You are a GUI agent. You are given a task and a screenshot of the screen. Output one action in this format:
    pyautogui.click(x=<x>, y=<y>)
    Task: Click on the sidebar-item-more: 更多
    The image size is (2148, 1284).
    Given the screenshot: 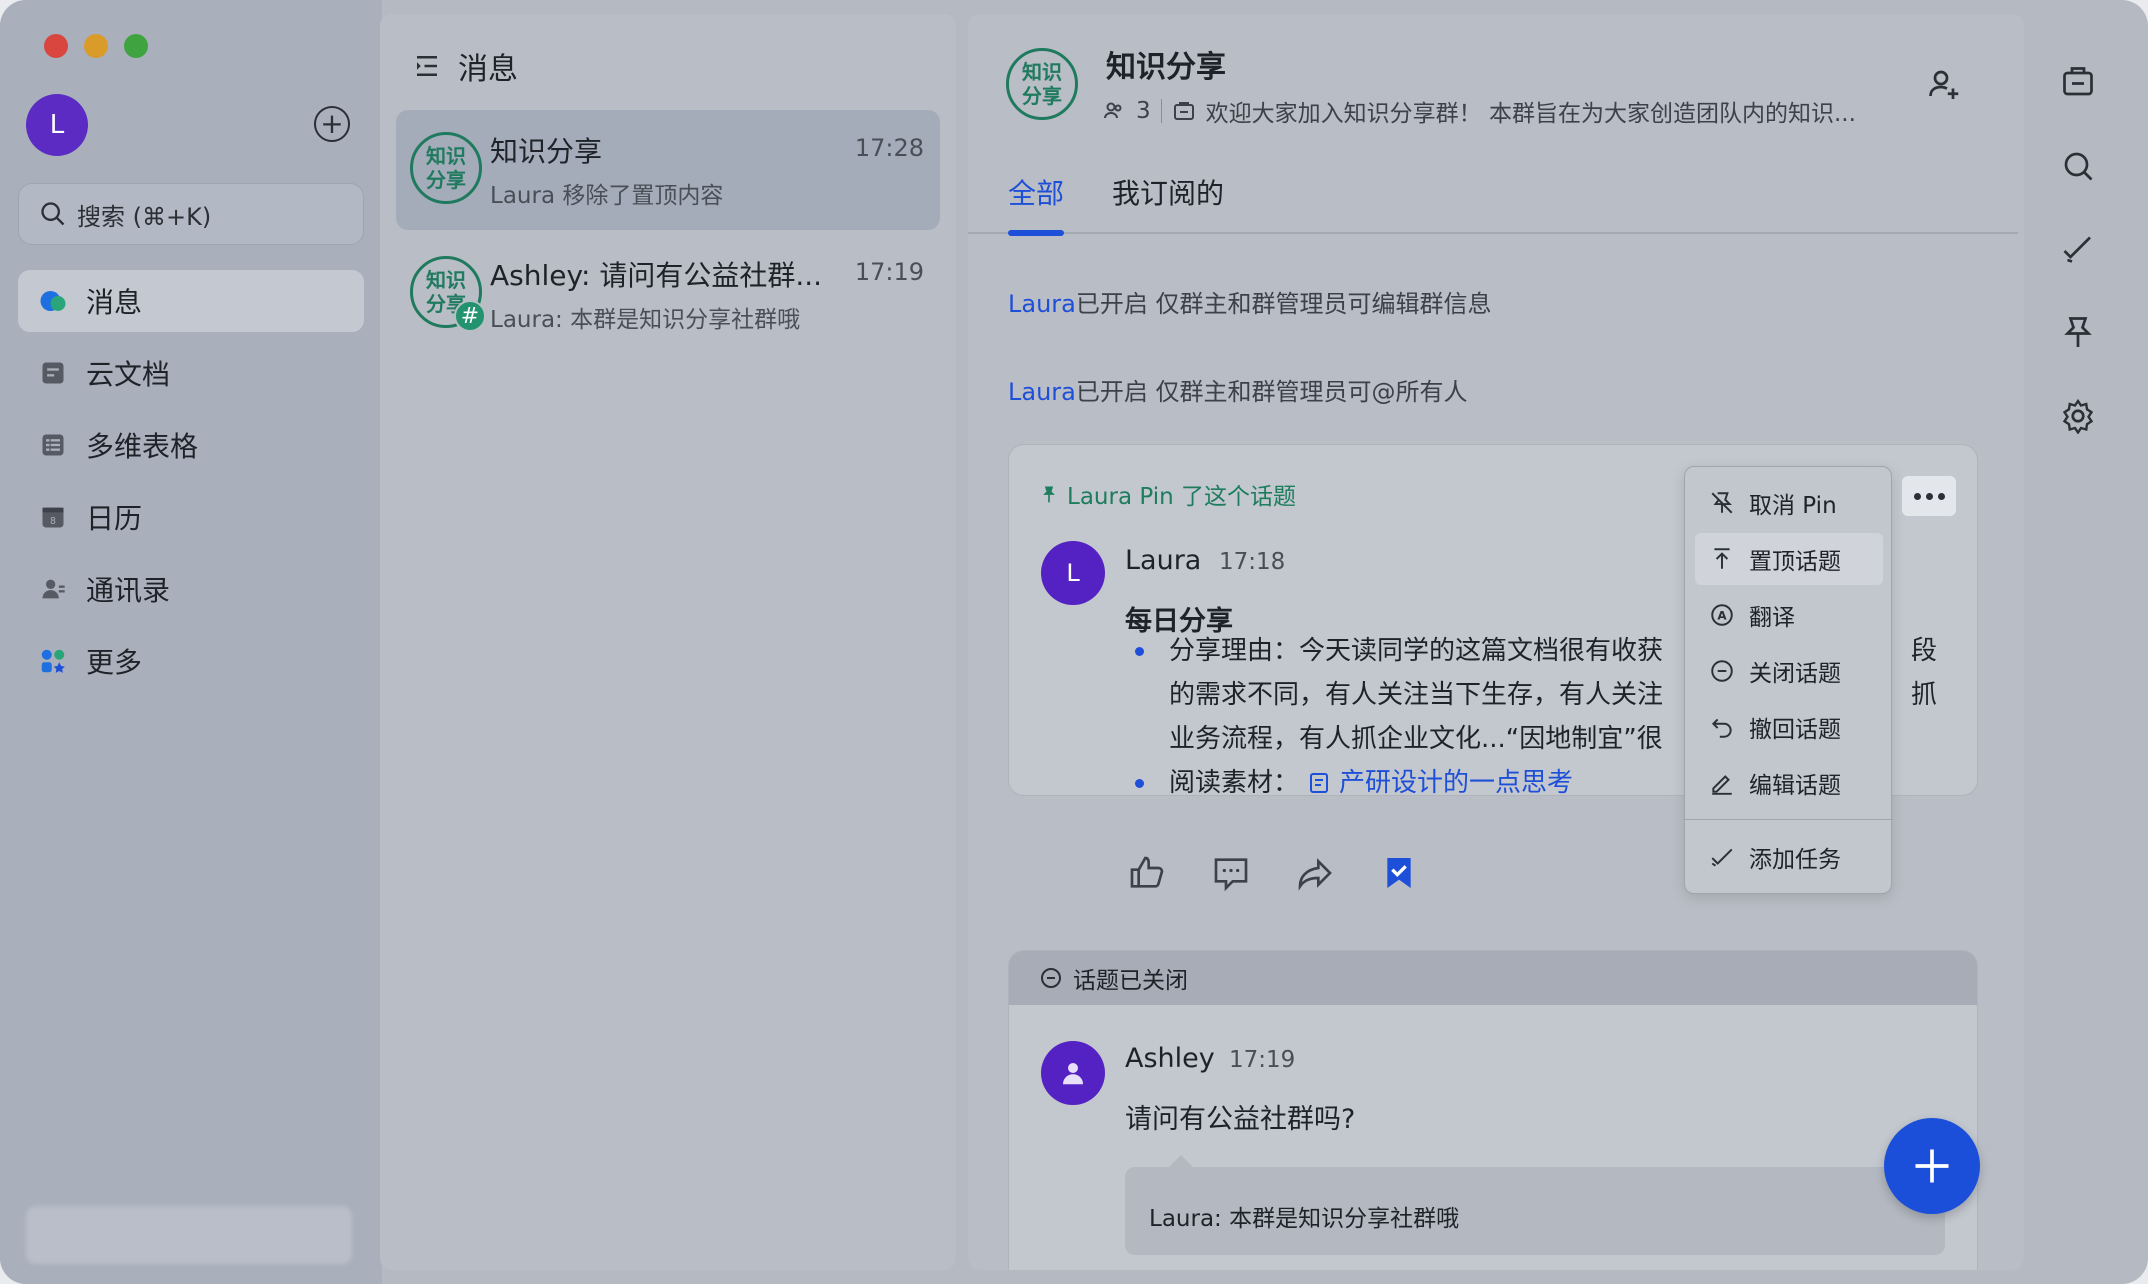 What is the action you would take?
    pyautogui.click(x=191, y=661)
    